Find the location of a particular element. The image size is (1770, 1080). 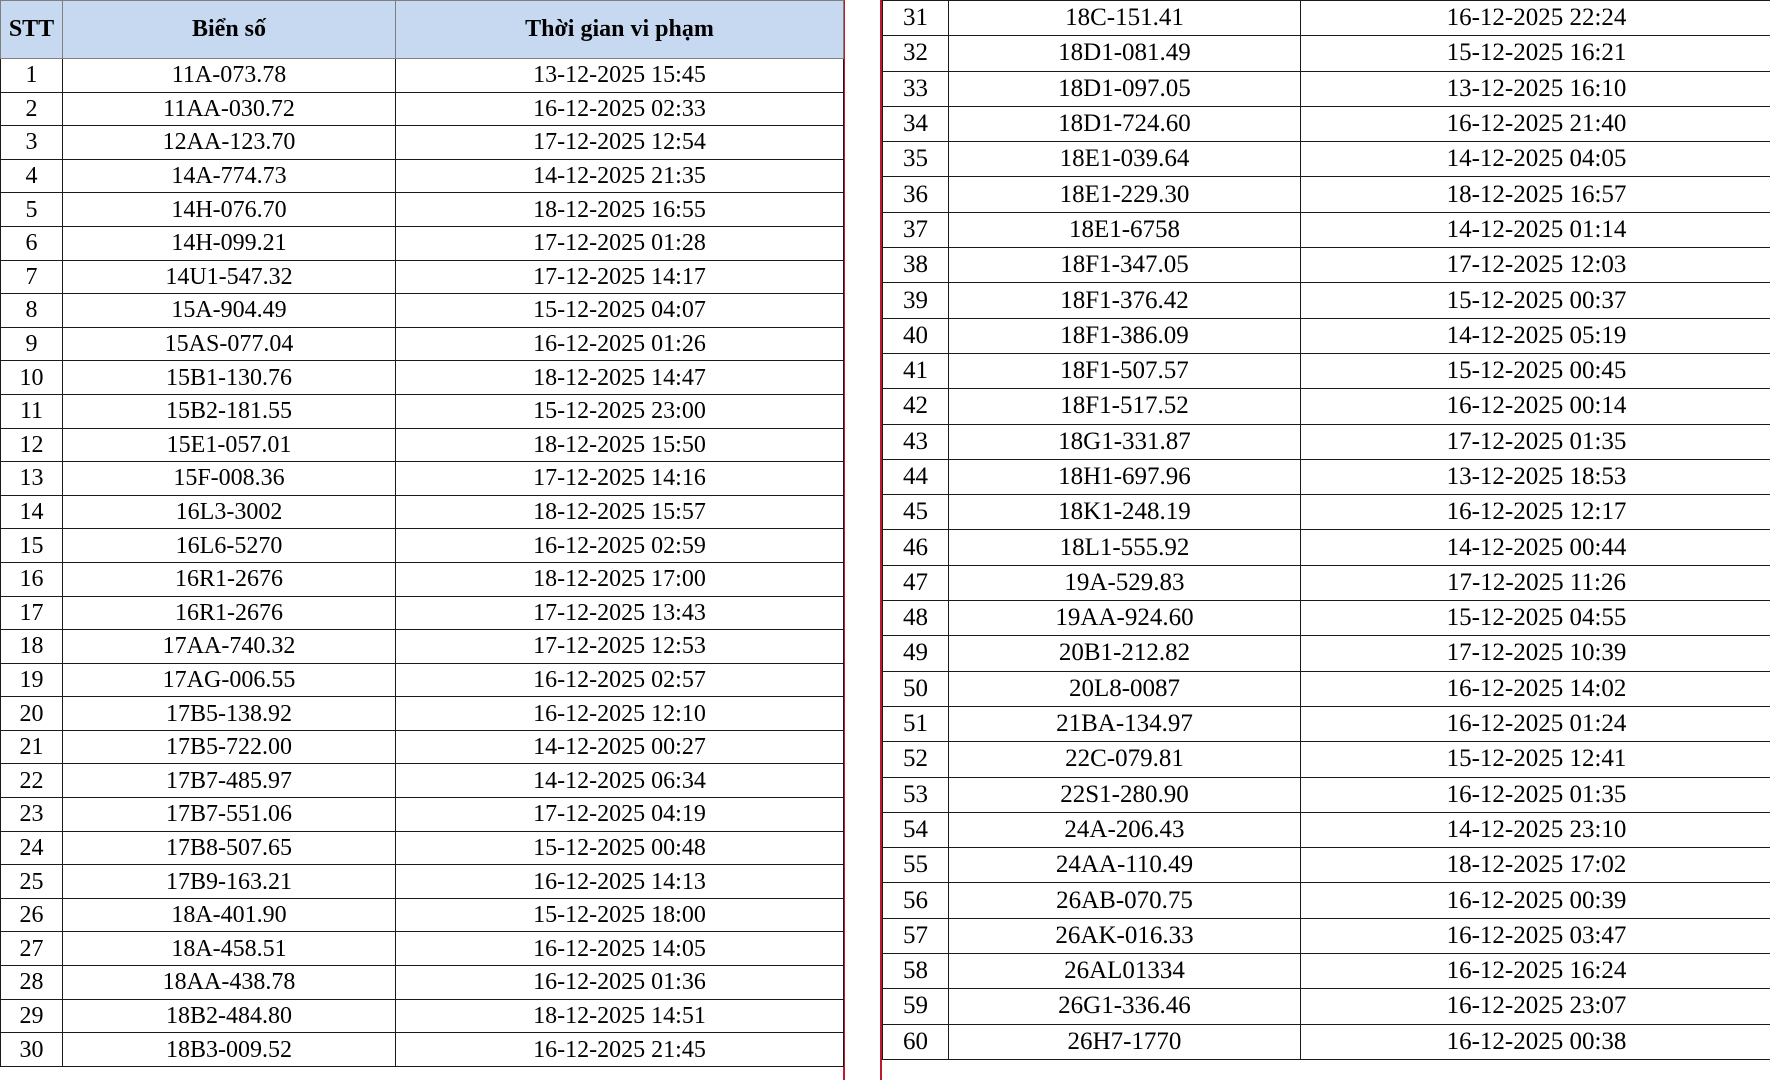

table-row: 14 16L3-3002 18-12-2025 15:57 is located at coordinates (422, 512).